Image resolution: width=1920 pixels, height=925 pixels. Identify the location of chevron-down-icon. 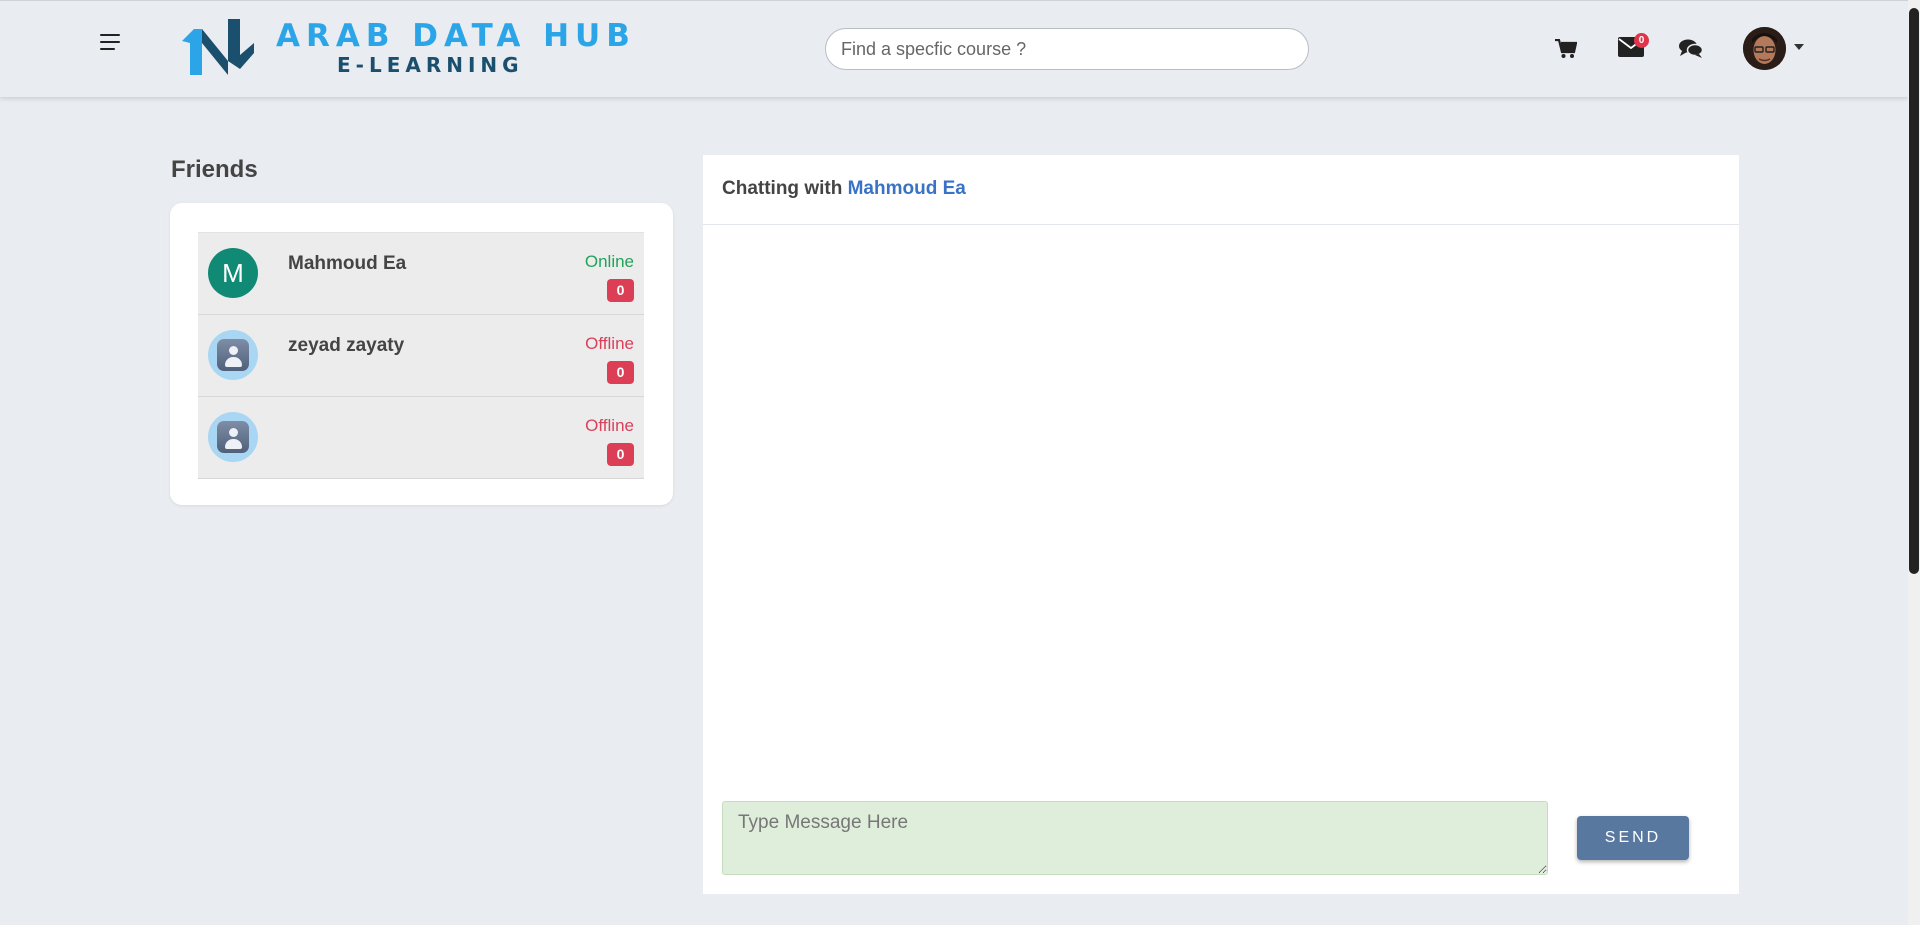
(1799, 47).